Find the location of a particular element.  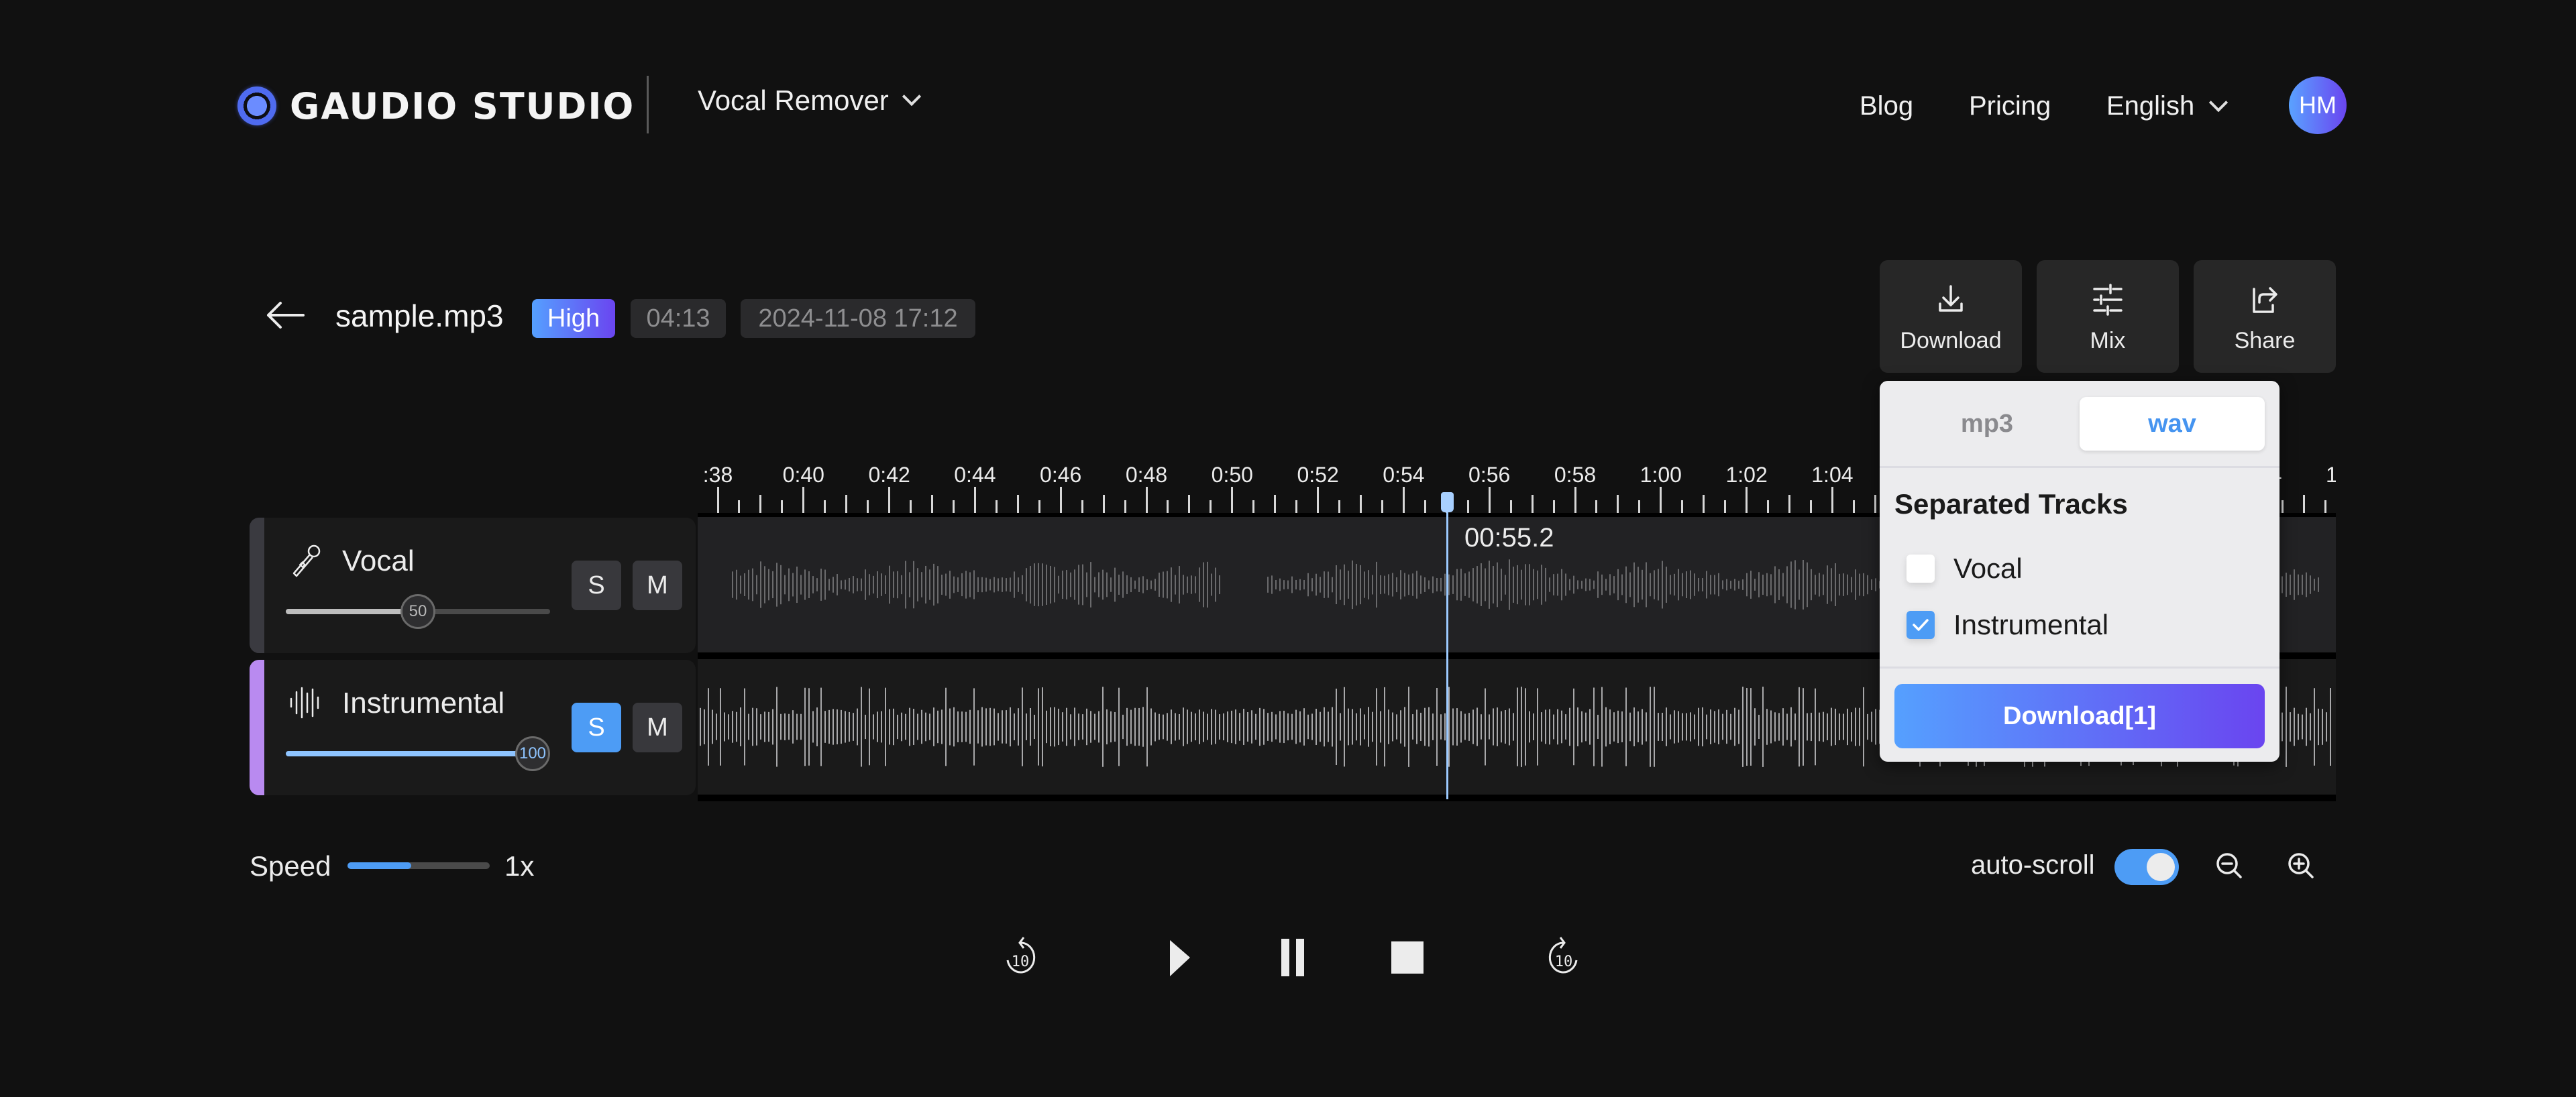

nav-link-blog: Blog is located at coordinates (1886, 106).